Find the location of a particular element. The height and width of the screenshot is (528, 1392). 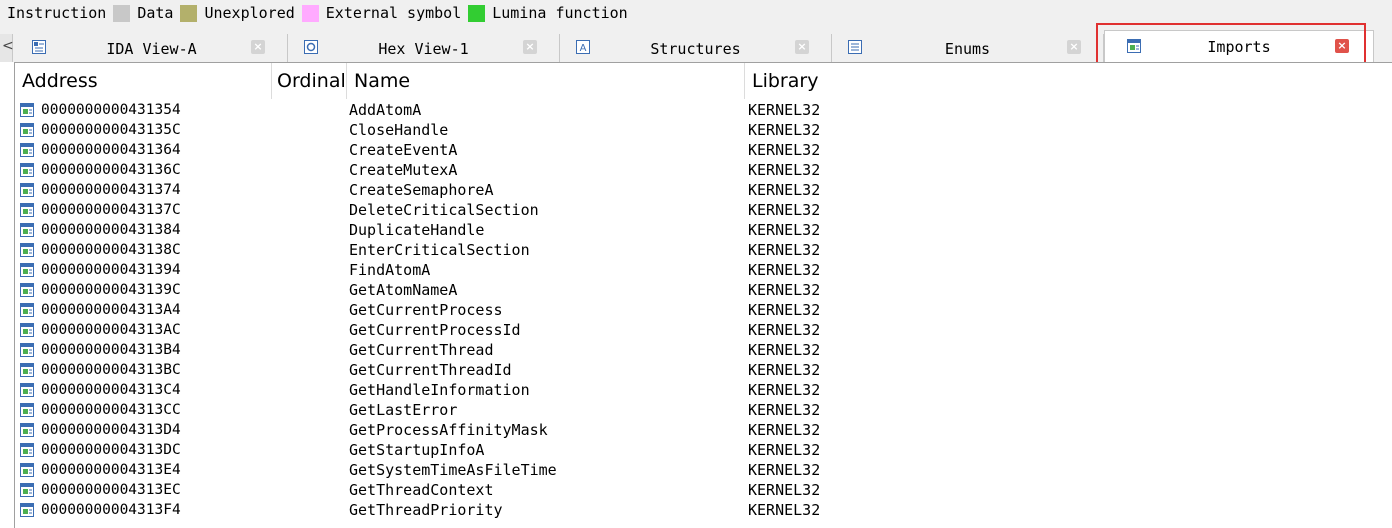

address-cell: 00000000004313AC is located at coordinates (111, 330).